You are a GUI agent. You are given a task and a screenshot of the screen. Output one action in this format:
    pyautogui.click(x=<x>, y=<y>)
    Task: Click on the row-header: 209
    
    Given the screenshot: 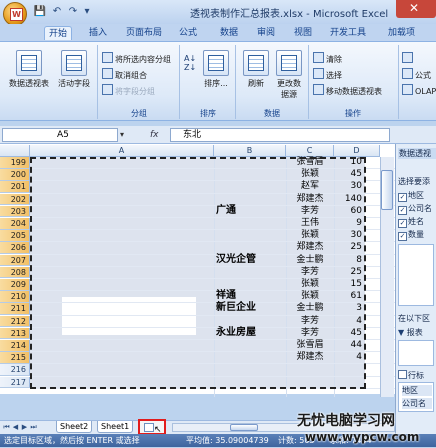 What is the action you would take?
    pyautogui.click(x=15, y=285)
    